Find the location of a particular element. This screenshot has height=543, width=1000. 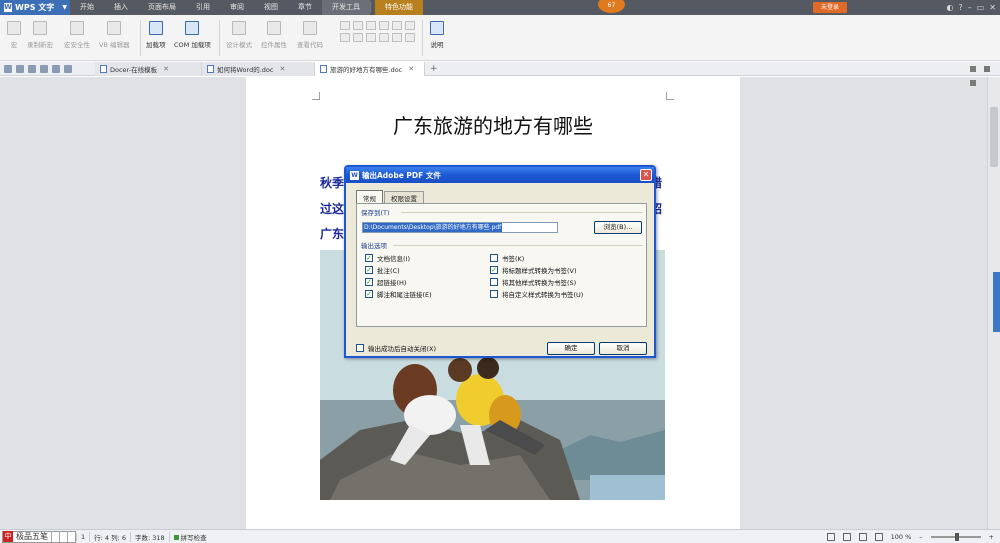

zoom-in-icon: + is located at coordinates (991, 537).